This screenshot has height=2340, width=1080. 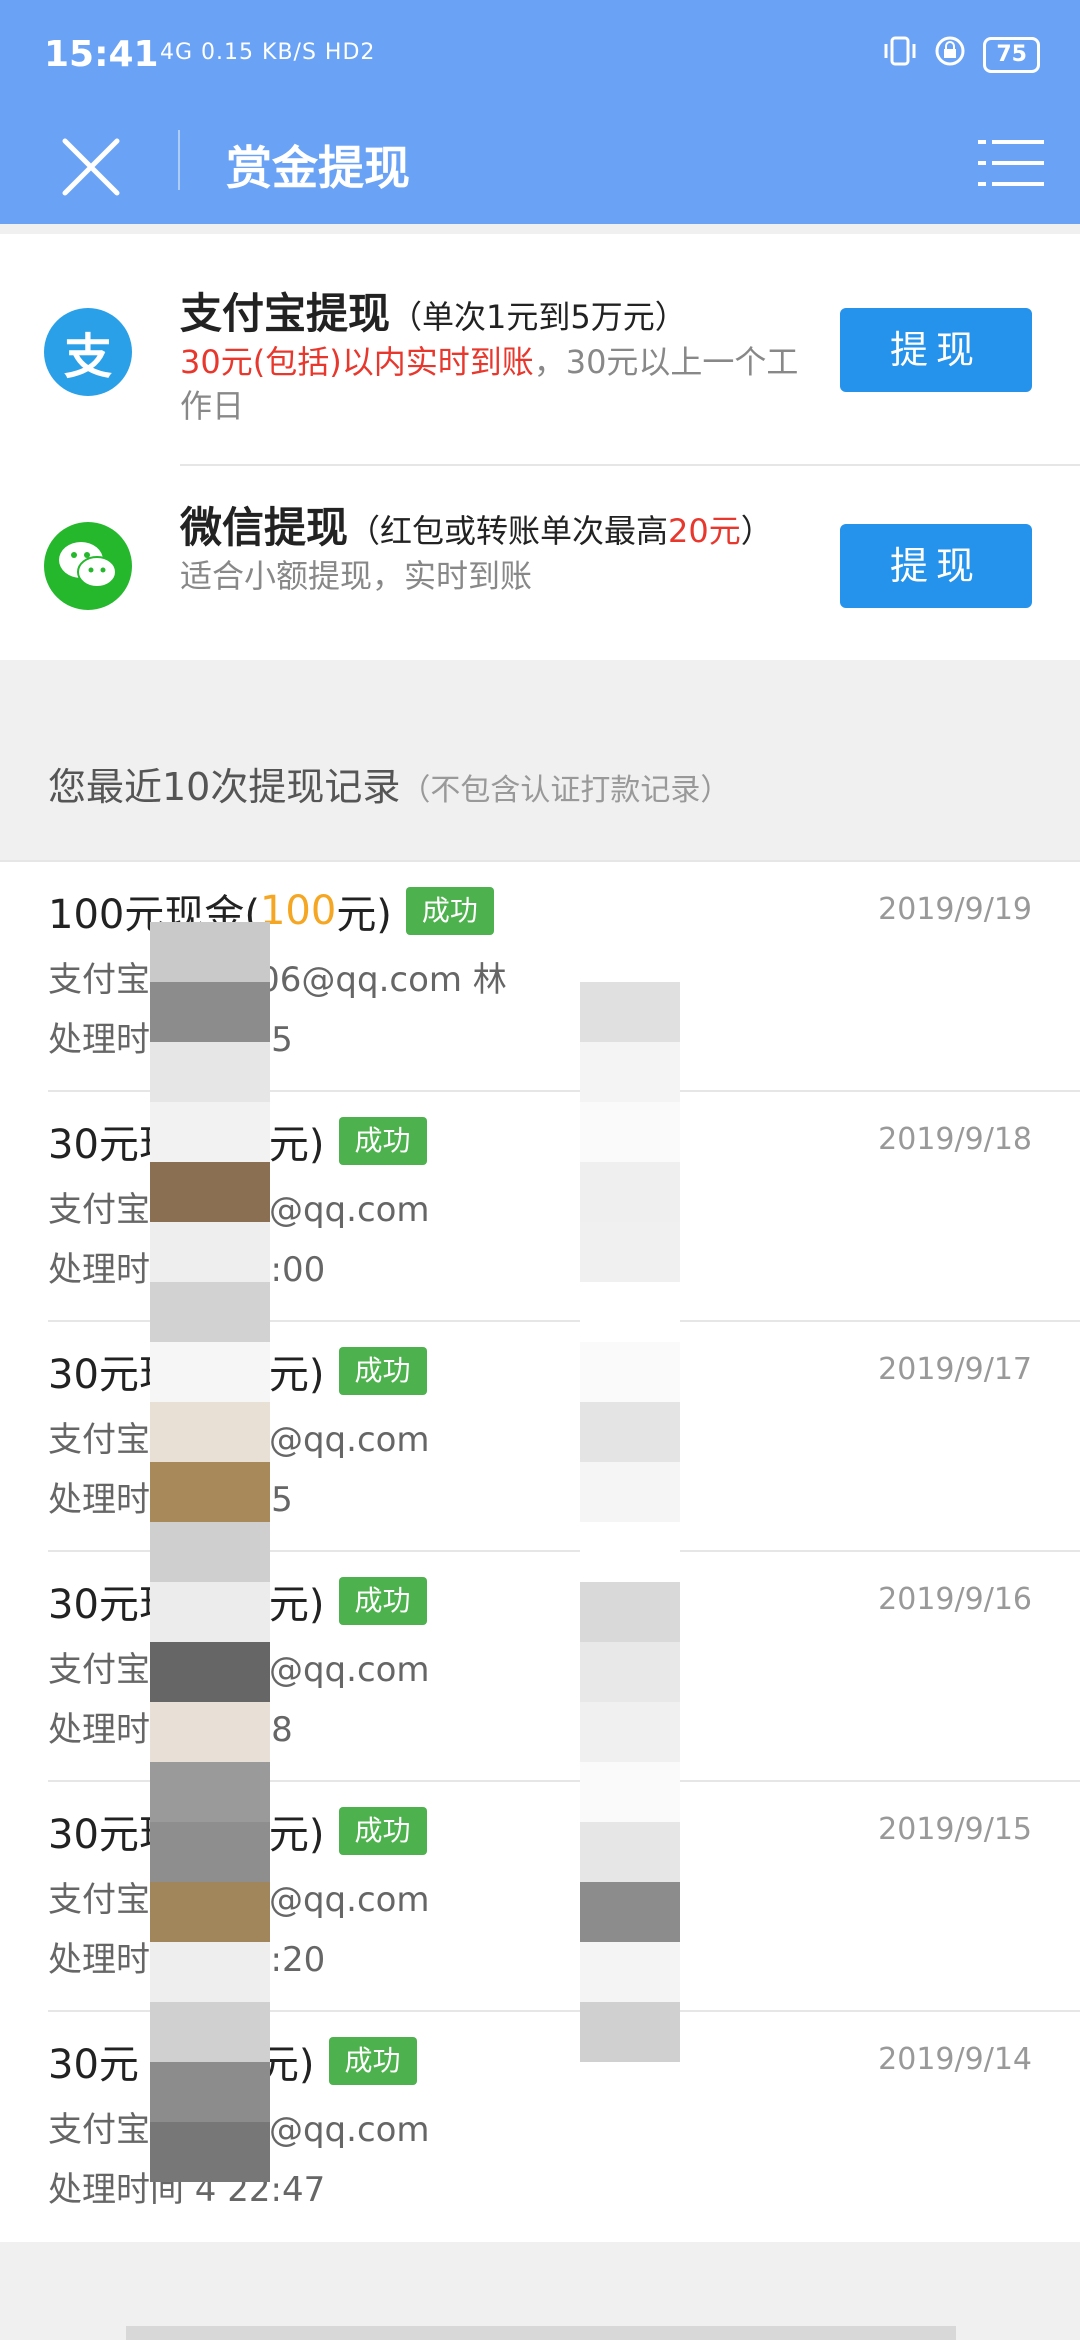 What do you see at coordinates (179, 160) in the screenshot?
I see `toolbar-divider` at bounding box center [179, 160].